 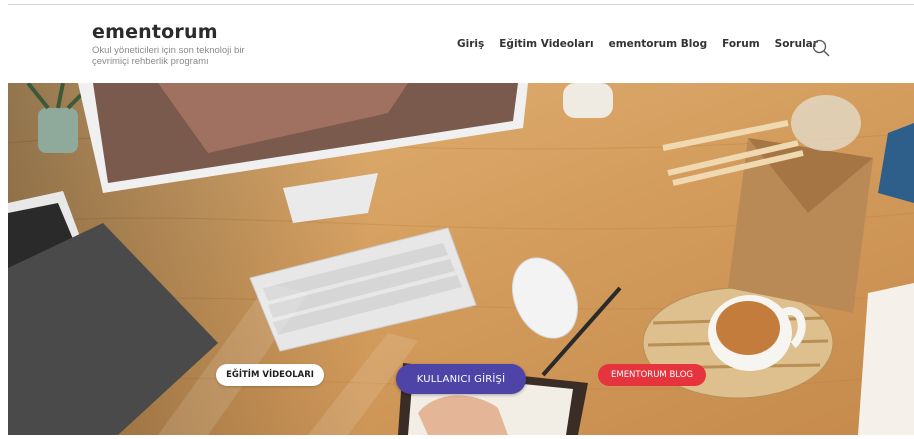 I want to click on training-videos-button: EĞİTİM VİDEOLARI, so click(x=270, y=375).